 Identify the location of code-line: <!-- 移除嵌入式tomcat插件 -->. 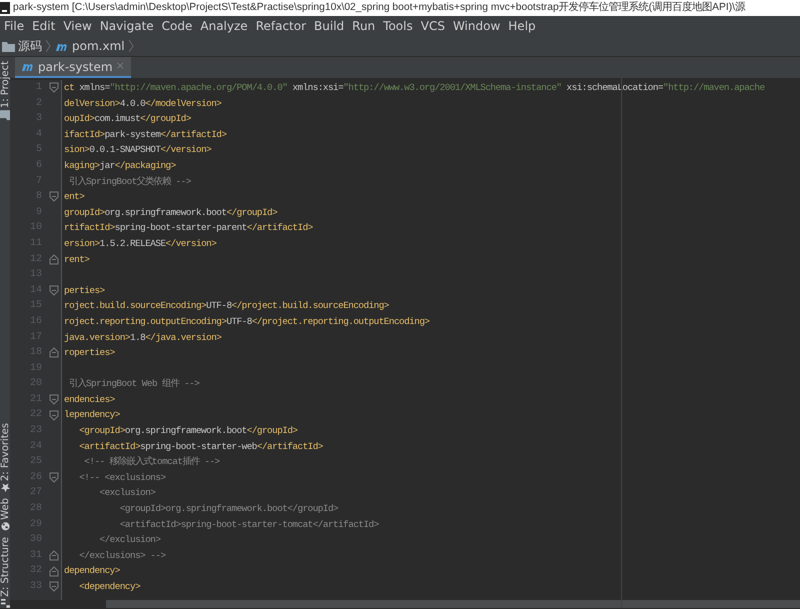
(152, 462).